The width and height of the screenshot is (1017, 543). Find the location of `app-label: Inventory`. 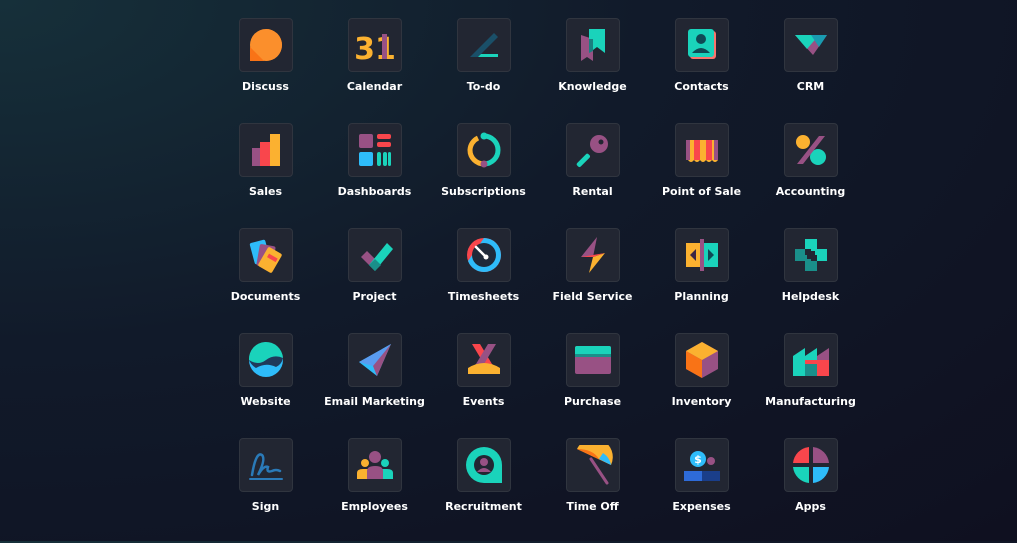

app-label: Inventory is located at coordinates (701, 401).